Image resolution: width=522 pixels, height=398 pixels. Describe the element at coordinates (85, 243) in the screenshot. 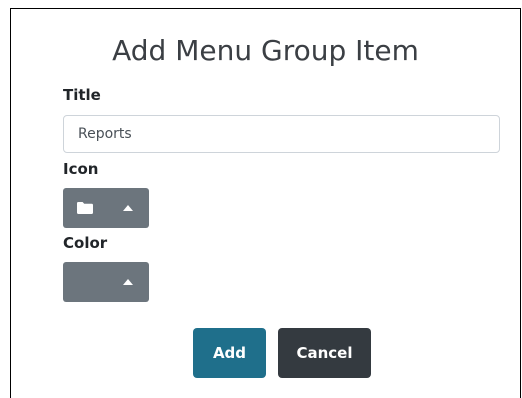

I see `color-label: Color` at that location.